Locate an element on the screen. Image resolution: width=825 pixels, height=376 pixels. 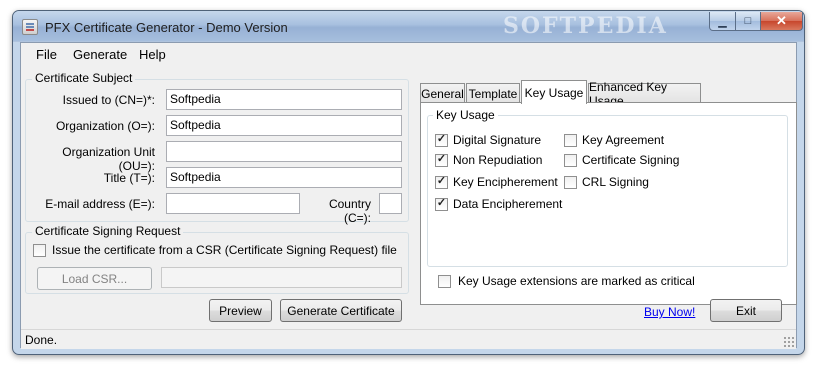
ou-field is located at coordinates (284, 151).